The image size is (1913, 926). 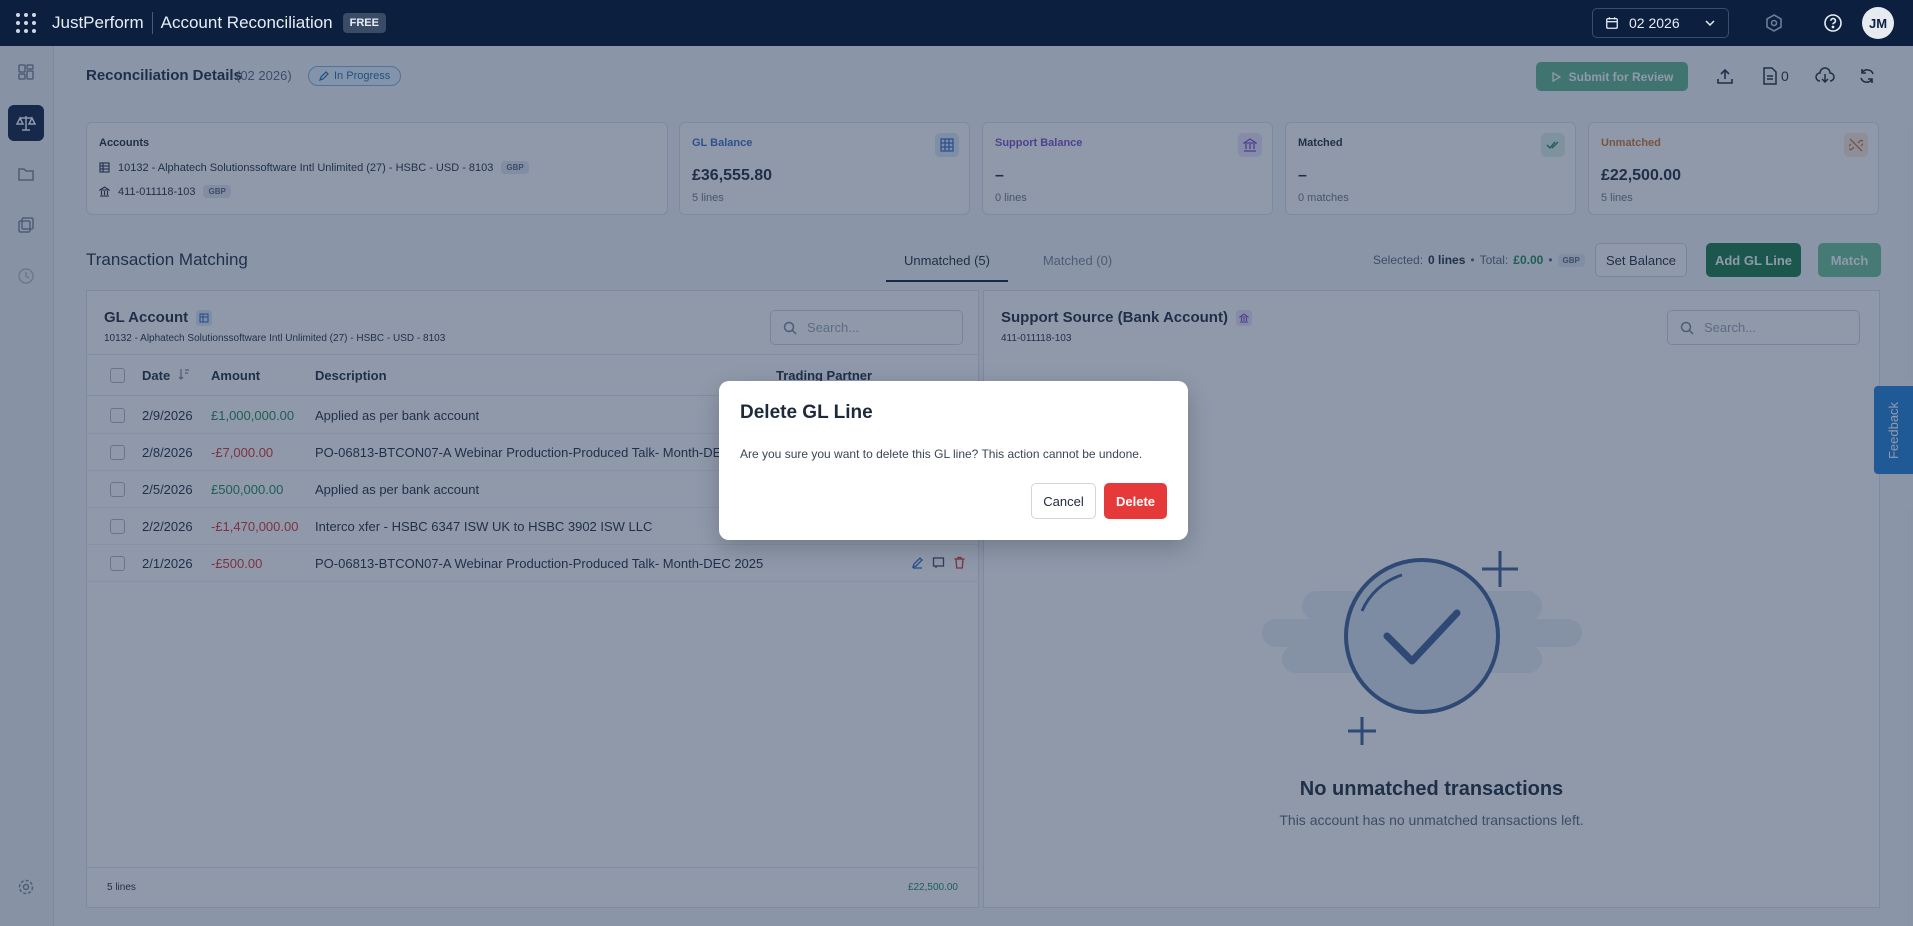 I want to click on divider, so click(x=152, y=23).